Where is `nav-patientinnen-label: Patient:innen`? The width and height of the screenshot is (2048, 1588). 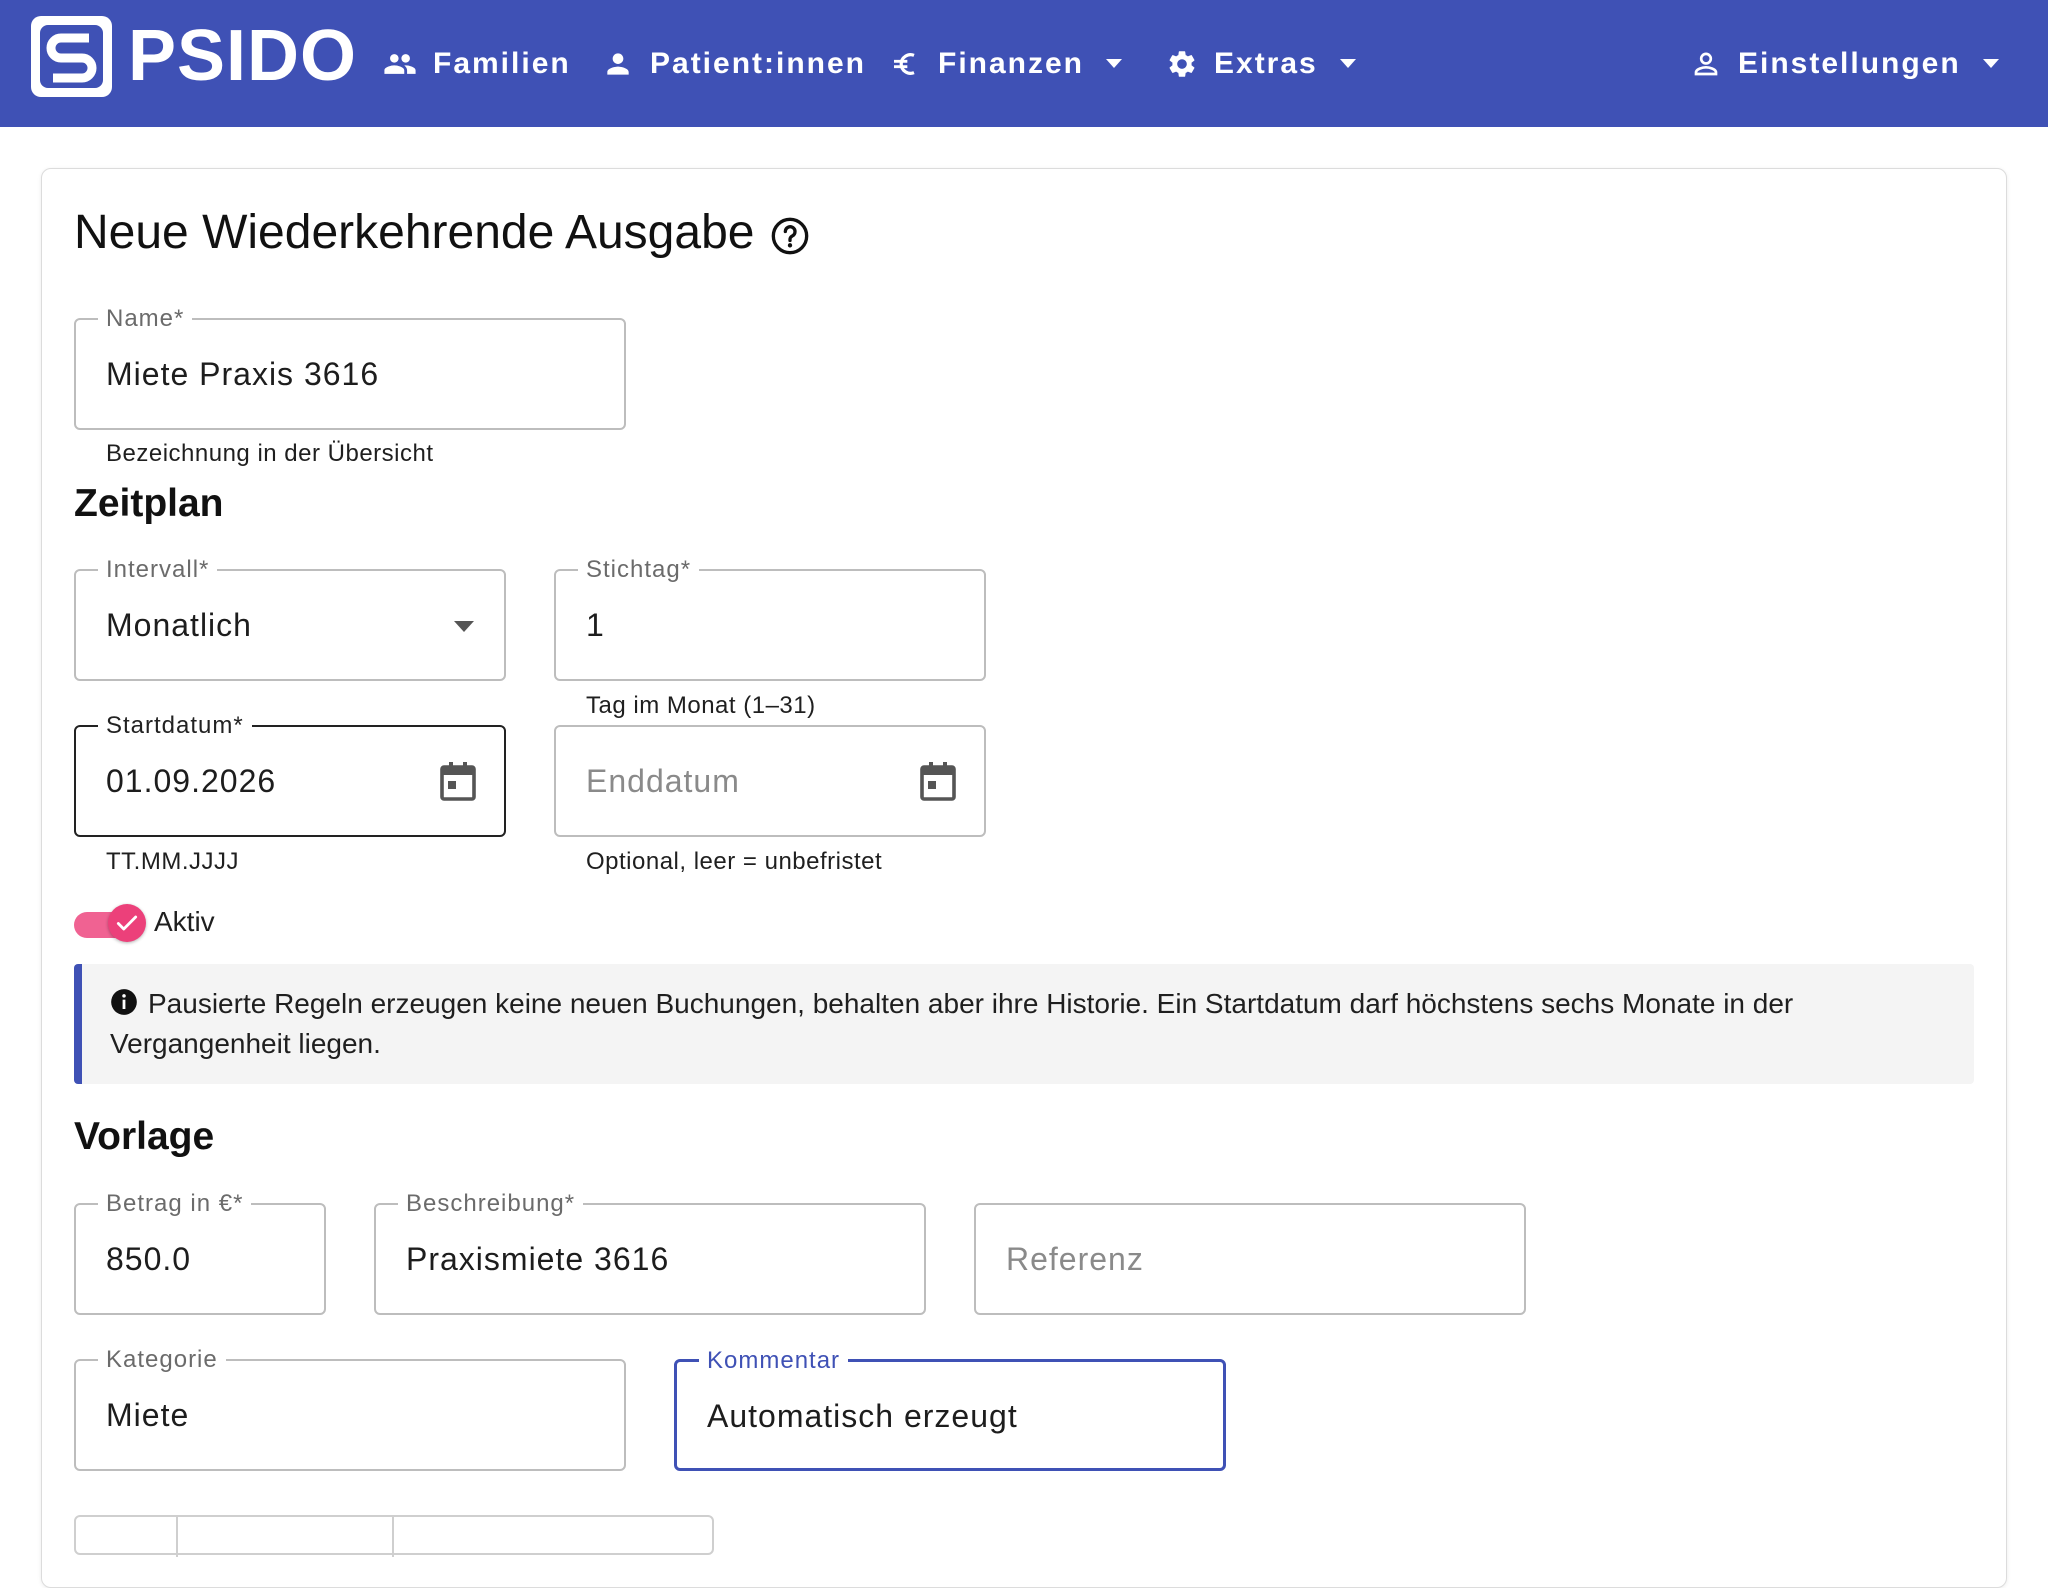 nav-patientinnen-label: Patient:innen is located at coordinates (758, 63).